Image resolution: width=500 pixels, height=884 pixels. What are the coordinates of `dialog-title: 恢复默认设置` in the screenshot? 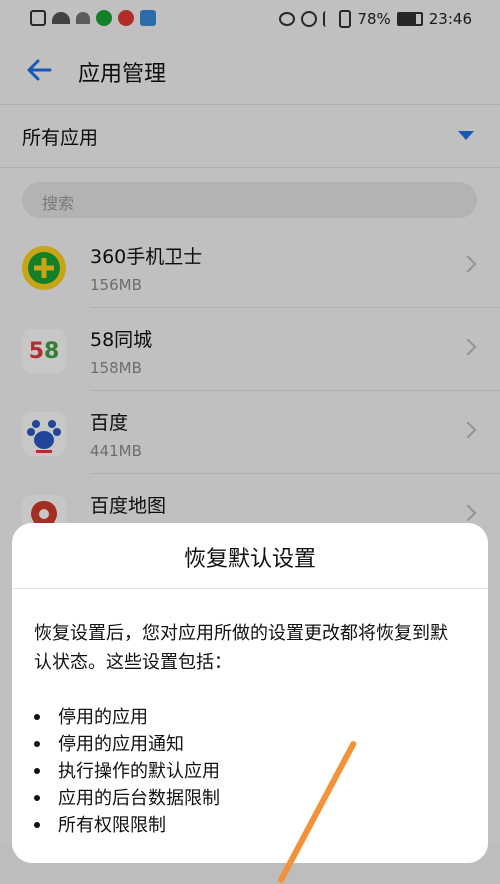 It's located at (249, 559).